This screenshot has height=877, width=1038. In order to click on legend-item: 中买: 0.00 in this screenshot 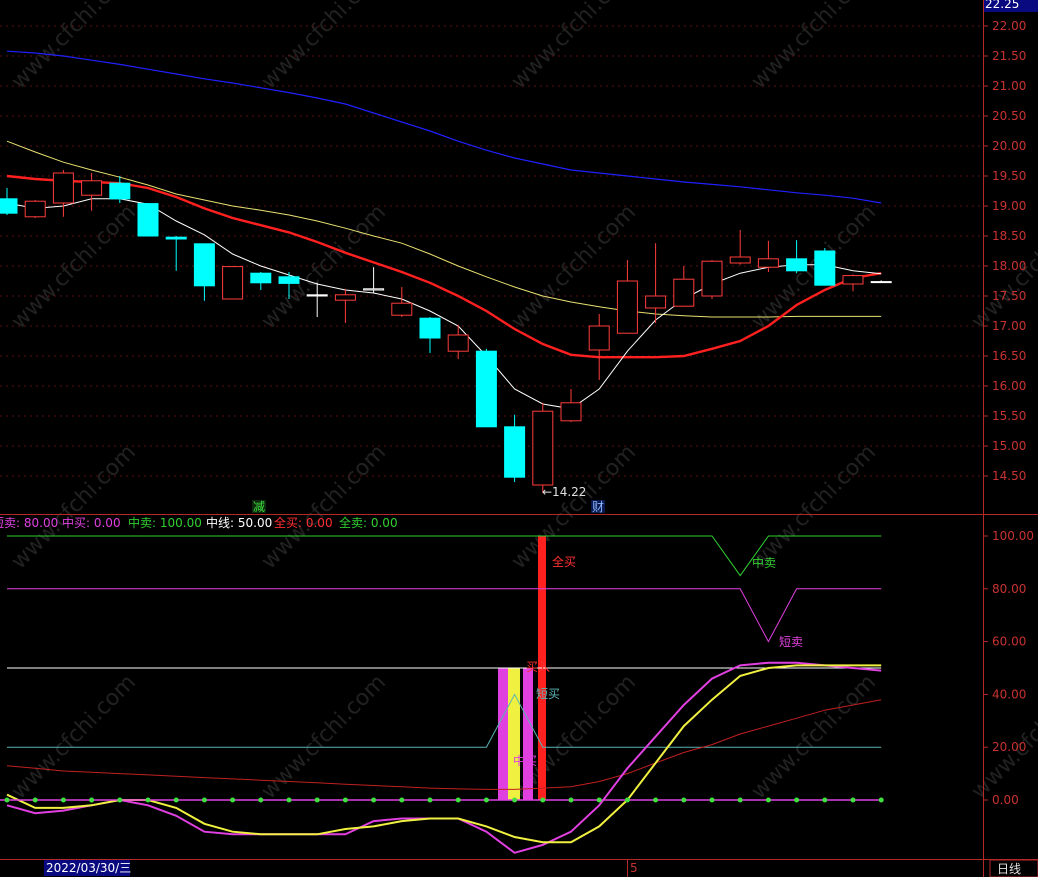, I will do `click(91, 522)`.